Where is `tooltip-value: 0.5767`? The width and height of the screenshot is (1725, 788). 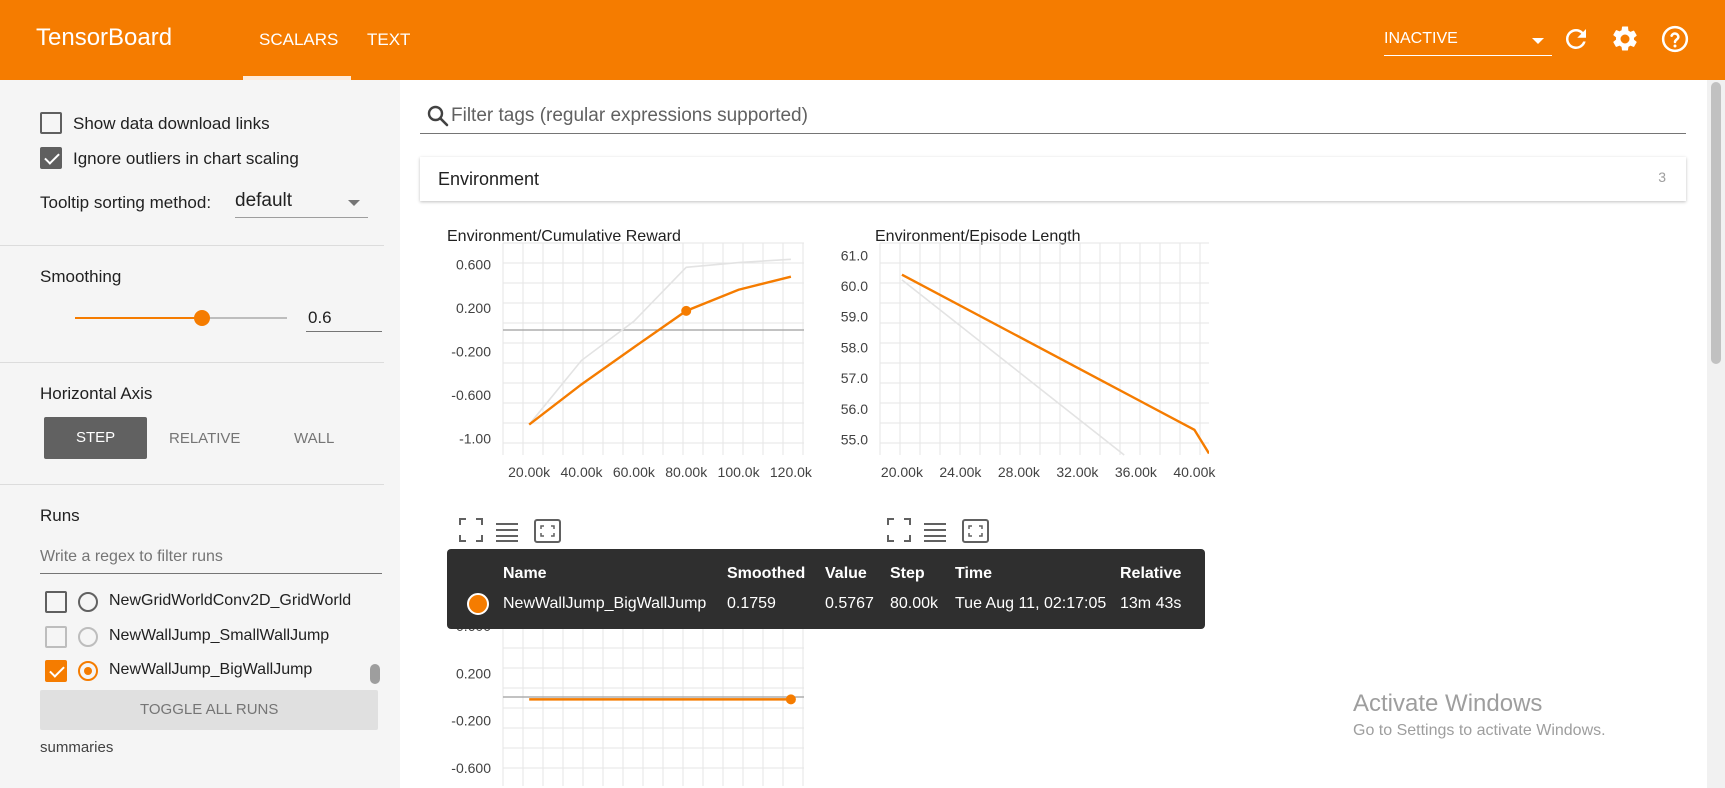 tooltip-value: 0.5767 is located at coordinates (849, 603).